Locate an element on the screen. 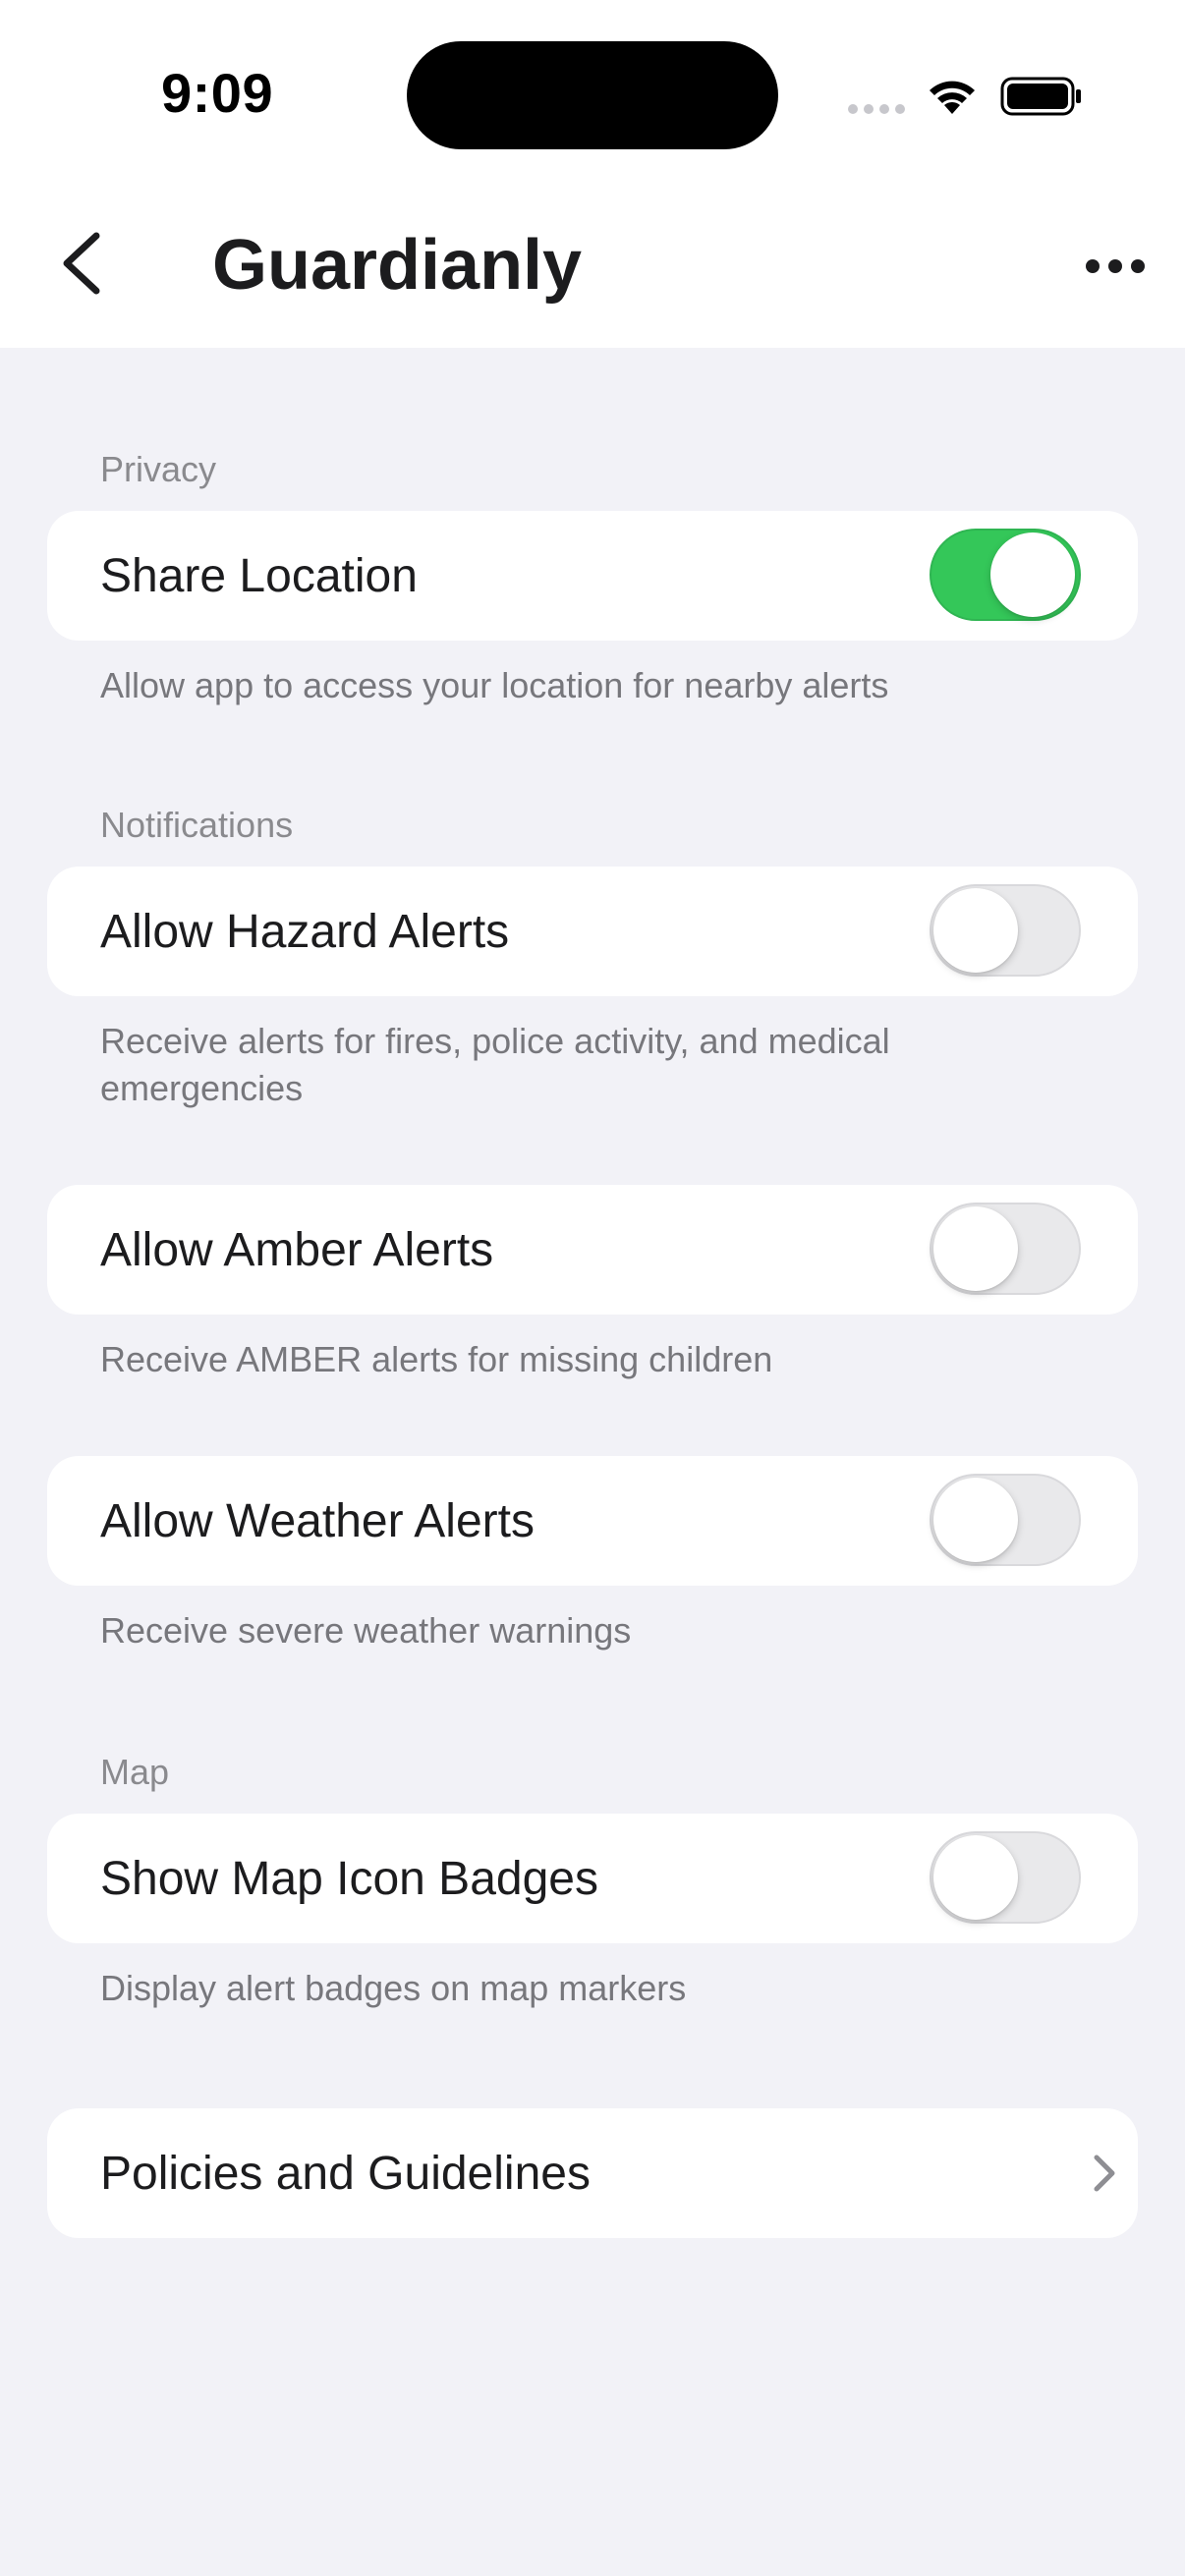 The image size is (1185, 2576). weather-alerts-toggle is located at coordinates (1006, 1520).